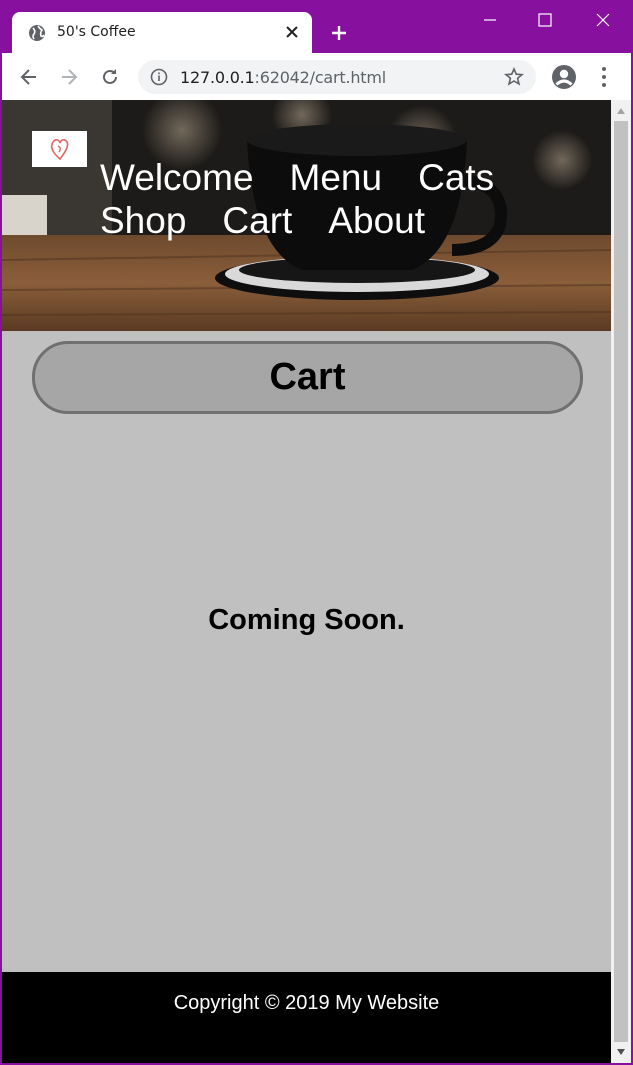  What do you see at coordinates (37, 33) in the screenshot?
I see `globe-icon` at bounding box center [37, 33].